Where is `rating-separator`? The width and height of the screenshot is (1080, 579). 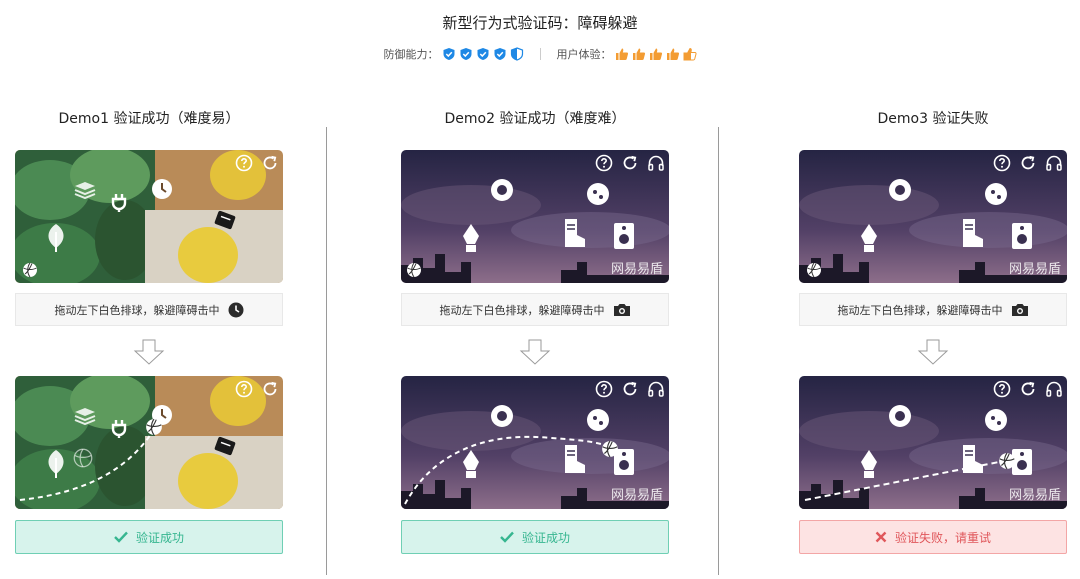
rating-separator is located at coordinates (540, 54).